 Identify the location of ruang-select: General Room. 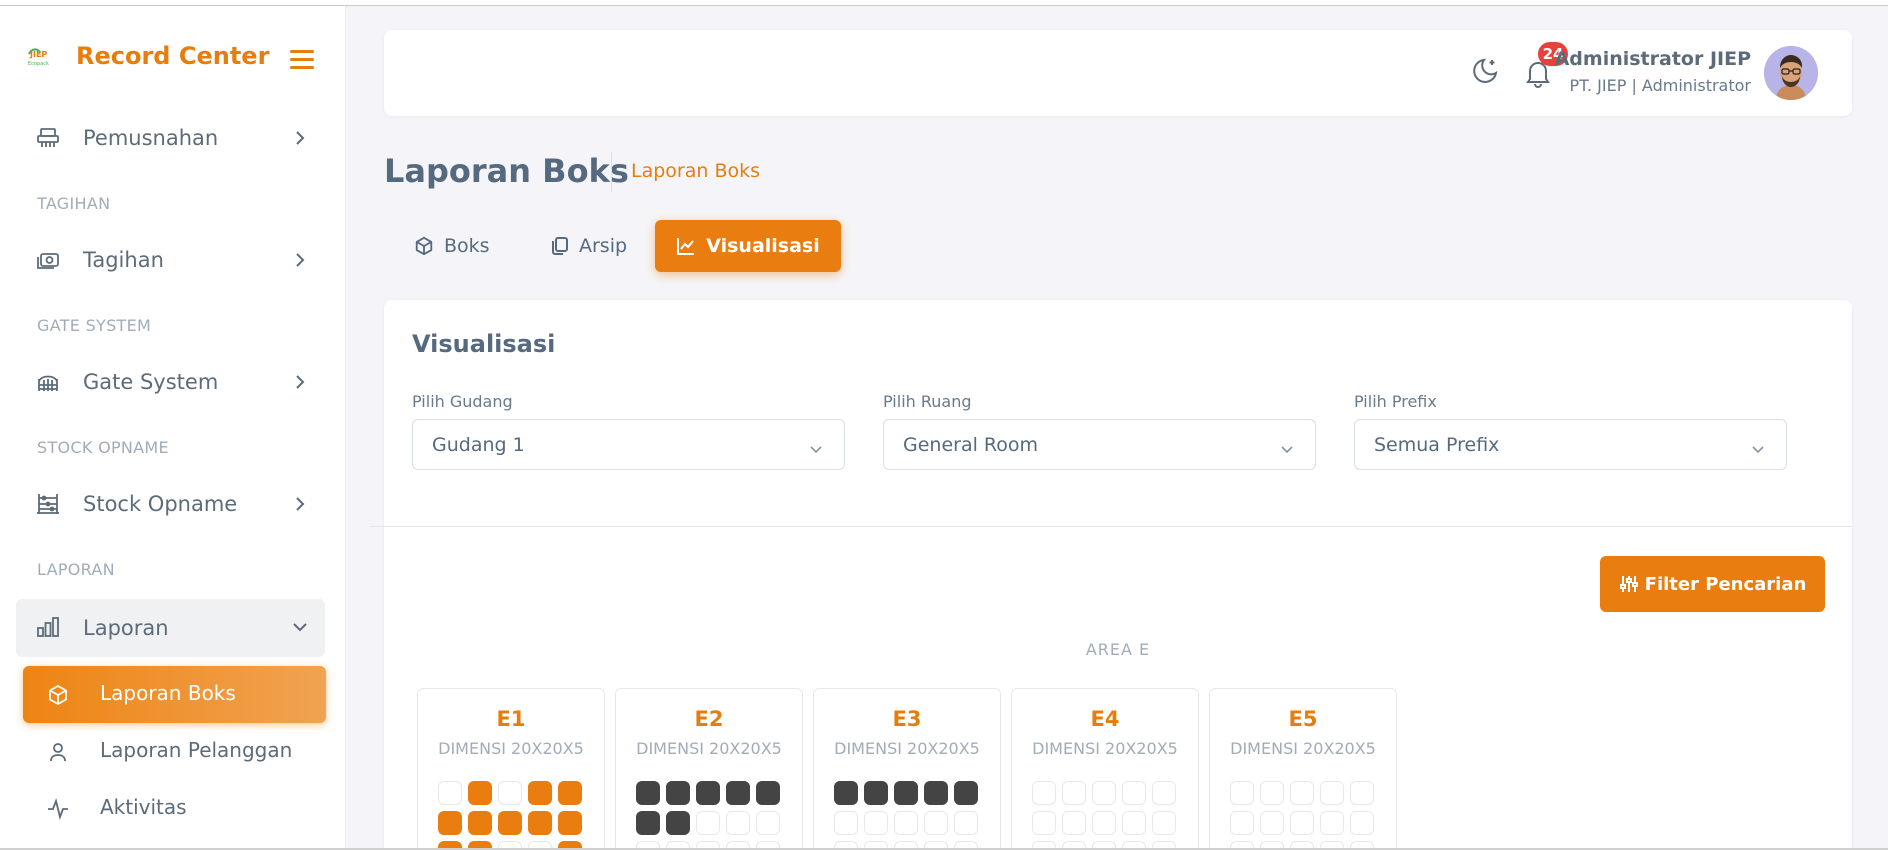
(1099, 444).